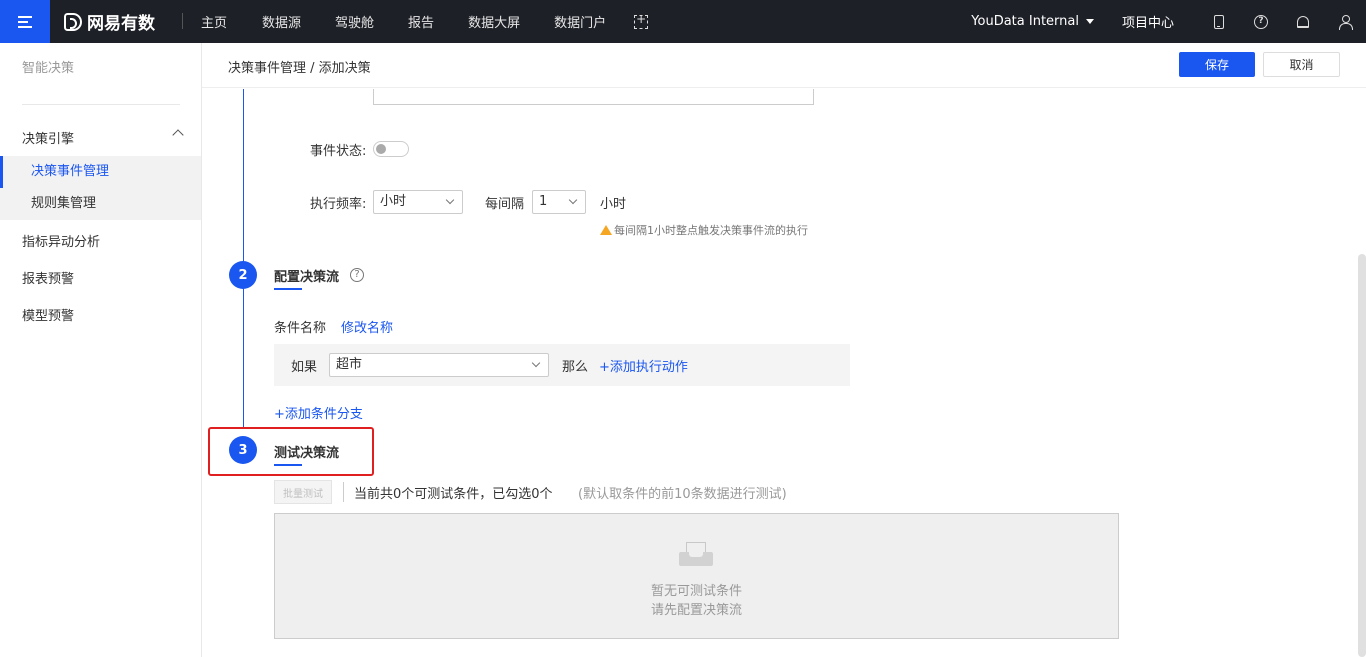 The width and height of the screenshot is (1366, 657). Describe the element at coordinates (784, 65) in the screenshot. I see `page-header: 决策事件管理 / 添加决策 保存 取消` at that location.